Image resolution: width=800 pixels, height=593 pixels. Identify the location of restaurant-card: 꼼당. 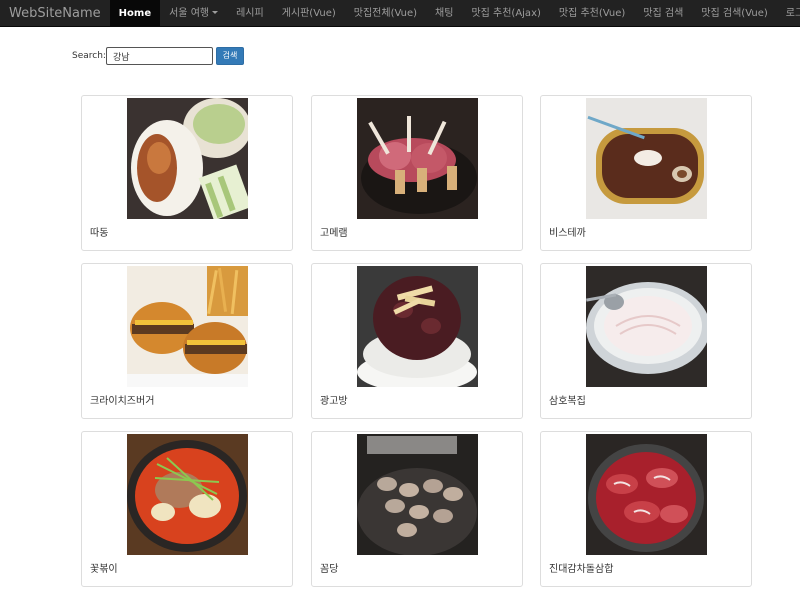
(417, 509).